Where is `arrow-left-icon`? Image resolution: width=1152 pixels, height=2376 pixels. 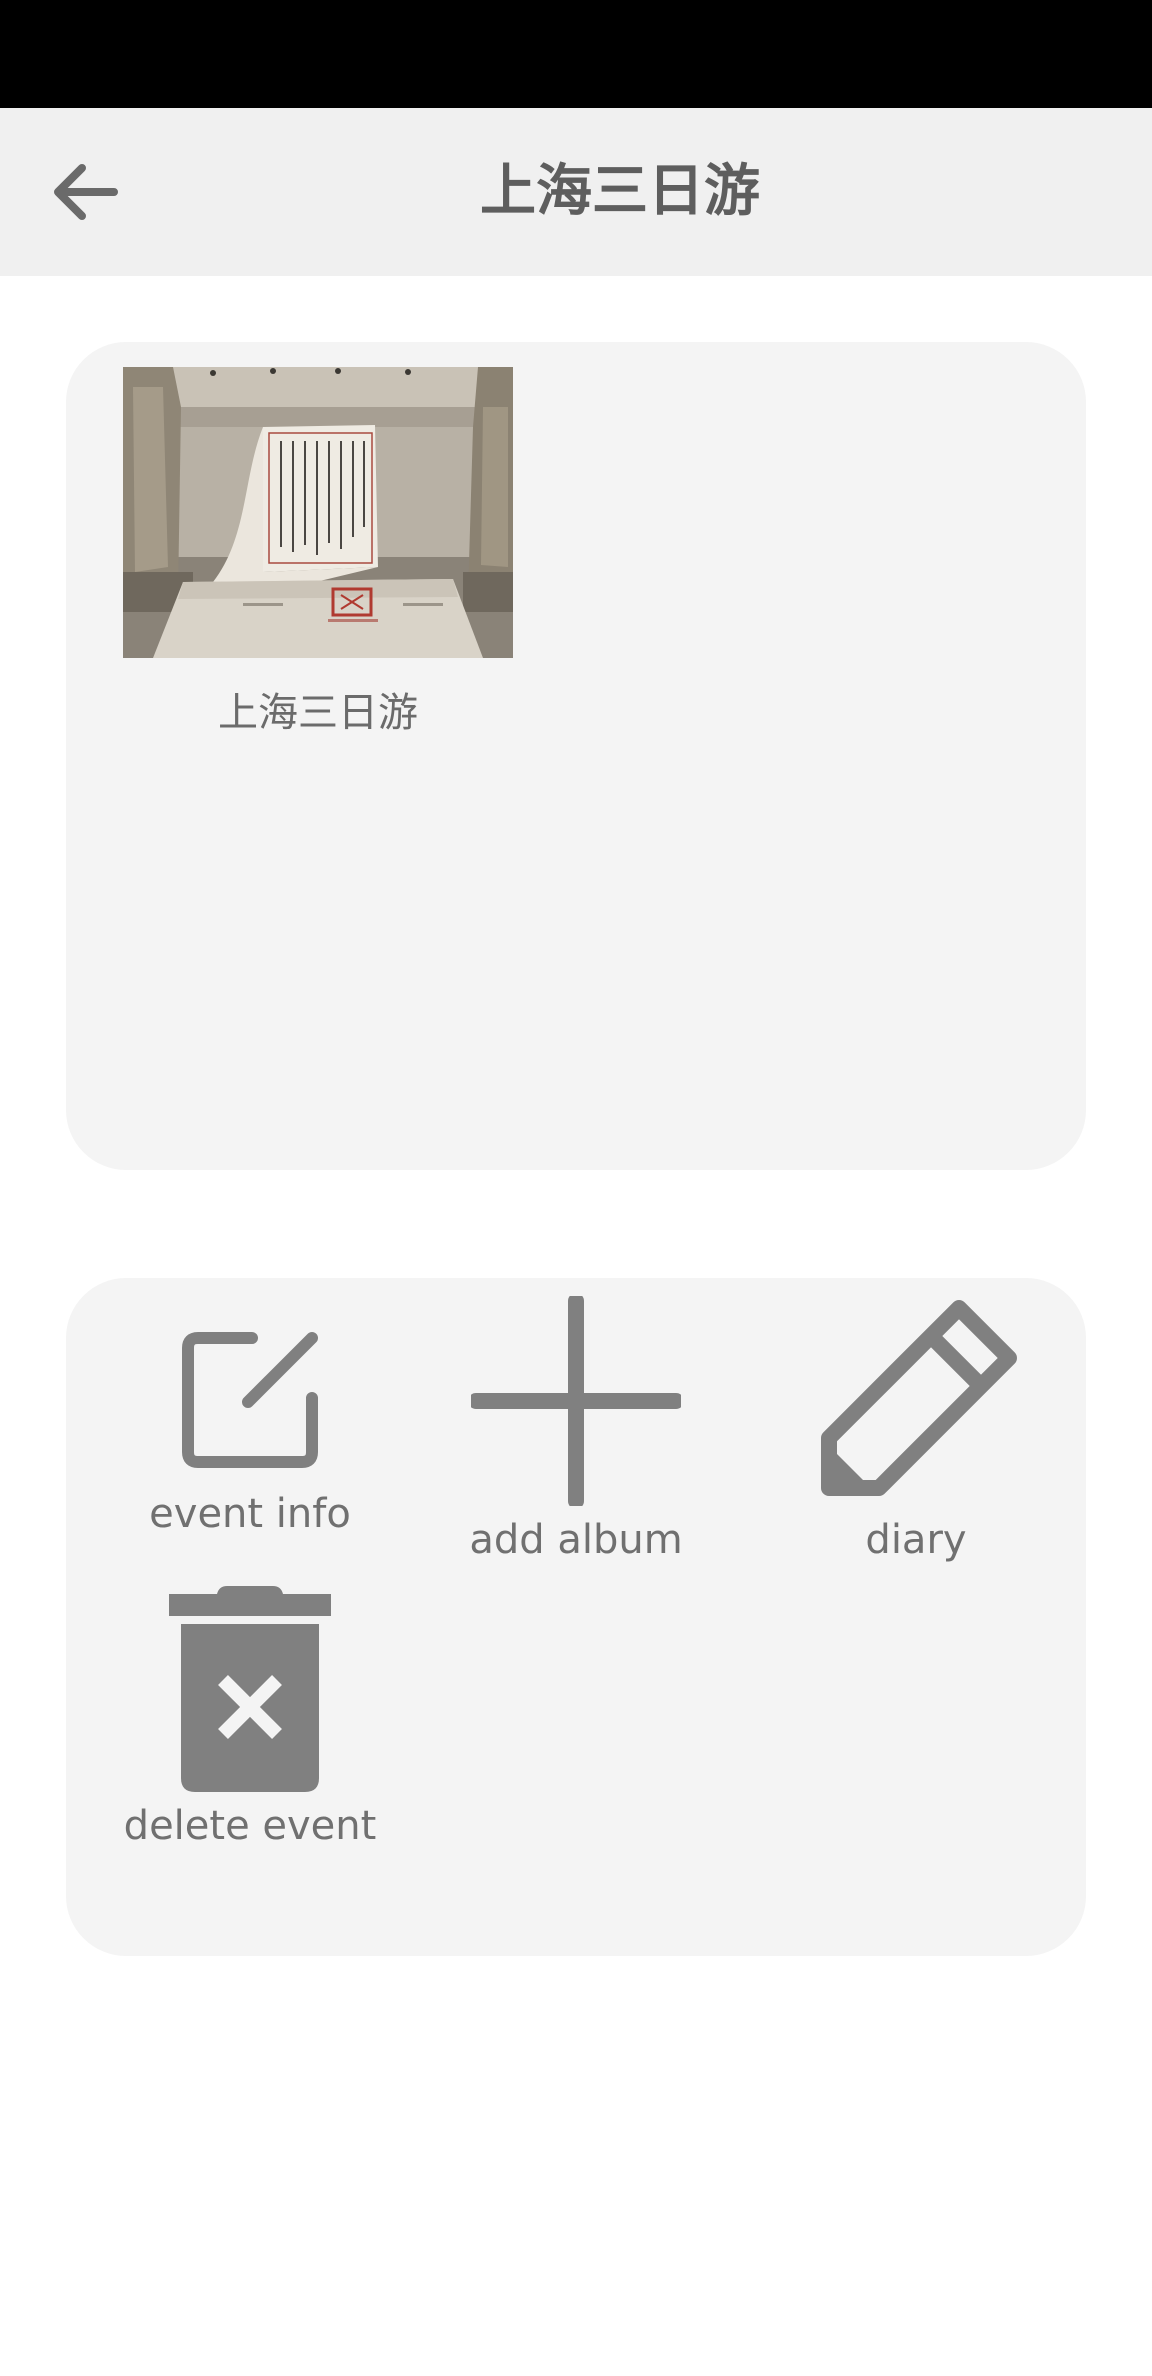
arrow-left-icon is located at coordinates (86, 192).